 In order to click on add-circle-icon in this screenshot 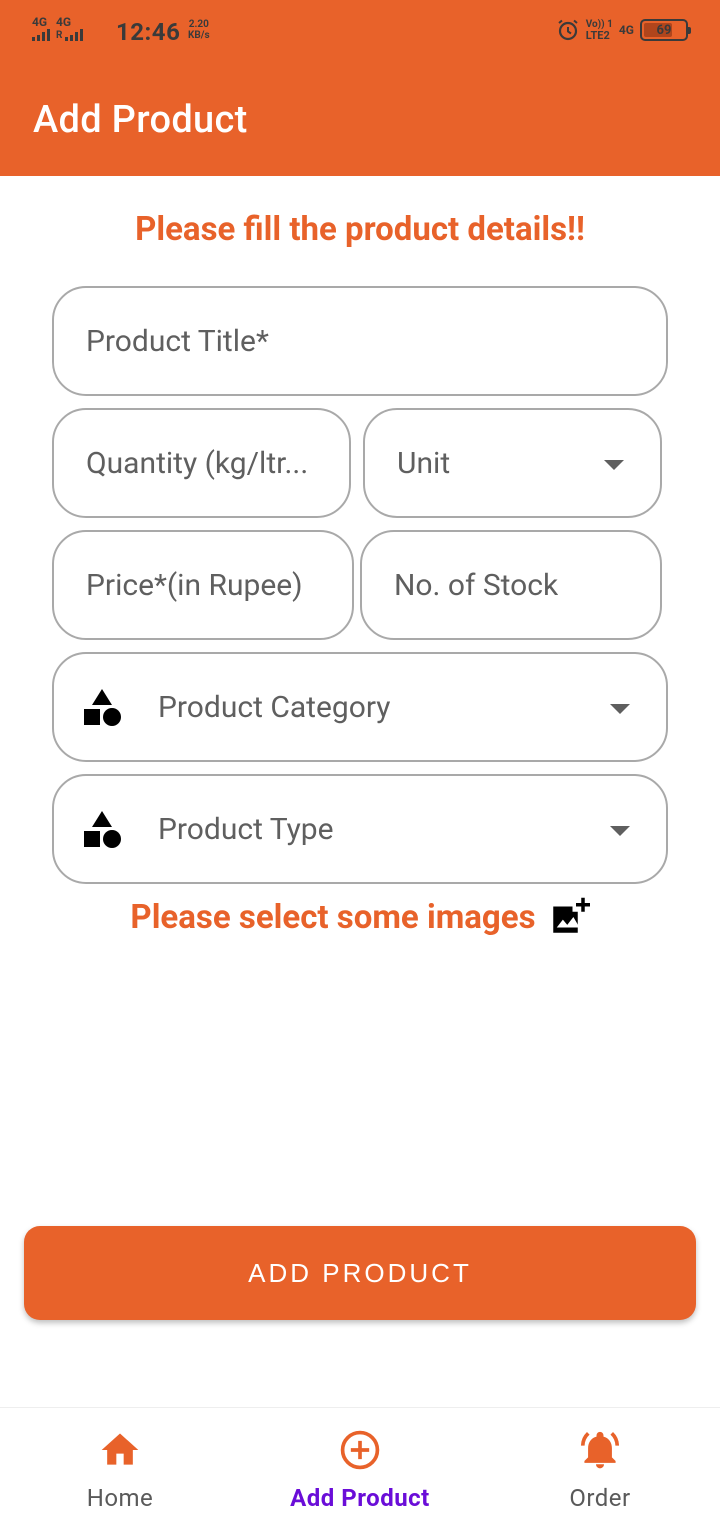, I will do `click(360, 1450)`.